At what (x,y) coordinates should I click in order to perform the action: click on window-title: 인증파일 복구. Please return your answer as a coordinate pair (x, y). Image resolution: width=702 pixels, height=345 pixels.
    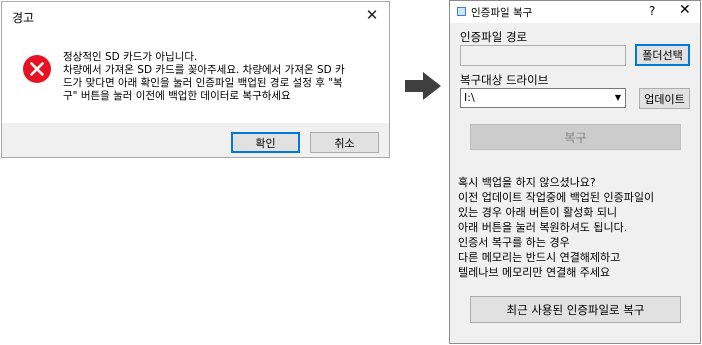
    Looking at the image, I should click on (502, 13).